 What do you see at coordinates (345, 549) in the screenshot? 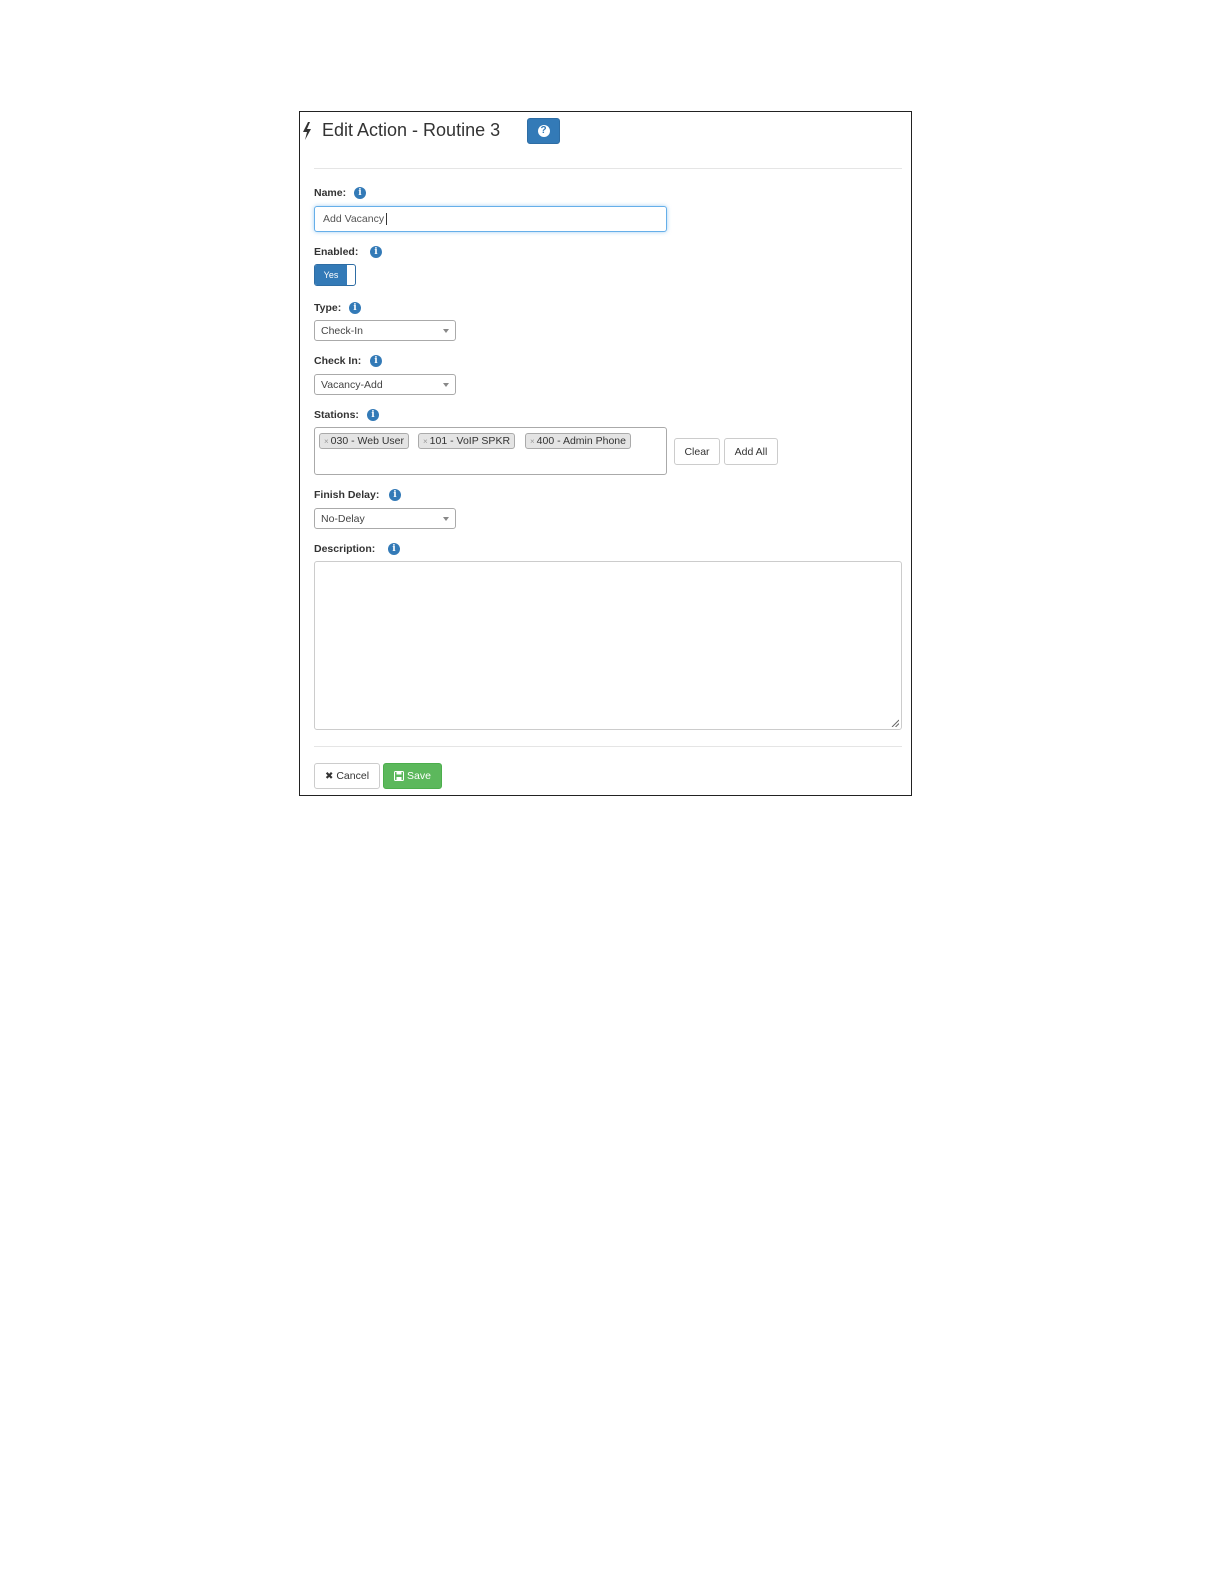
I see `description-label: Description:` at bounding box center [345, 549].